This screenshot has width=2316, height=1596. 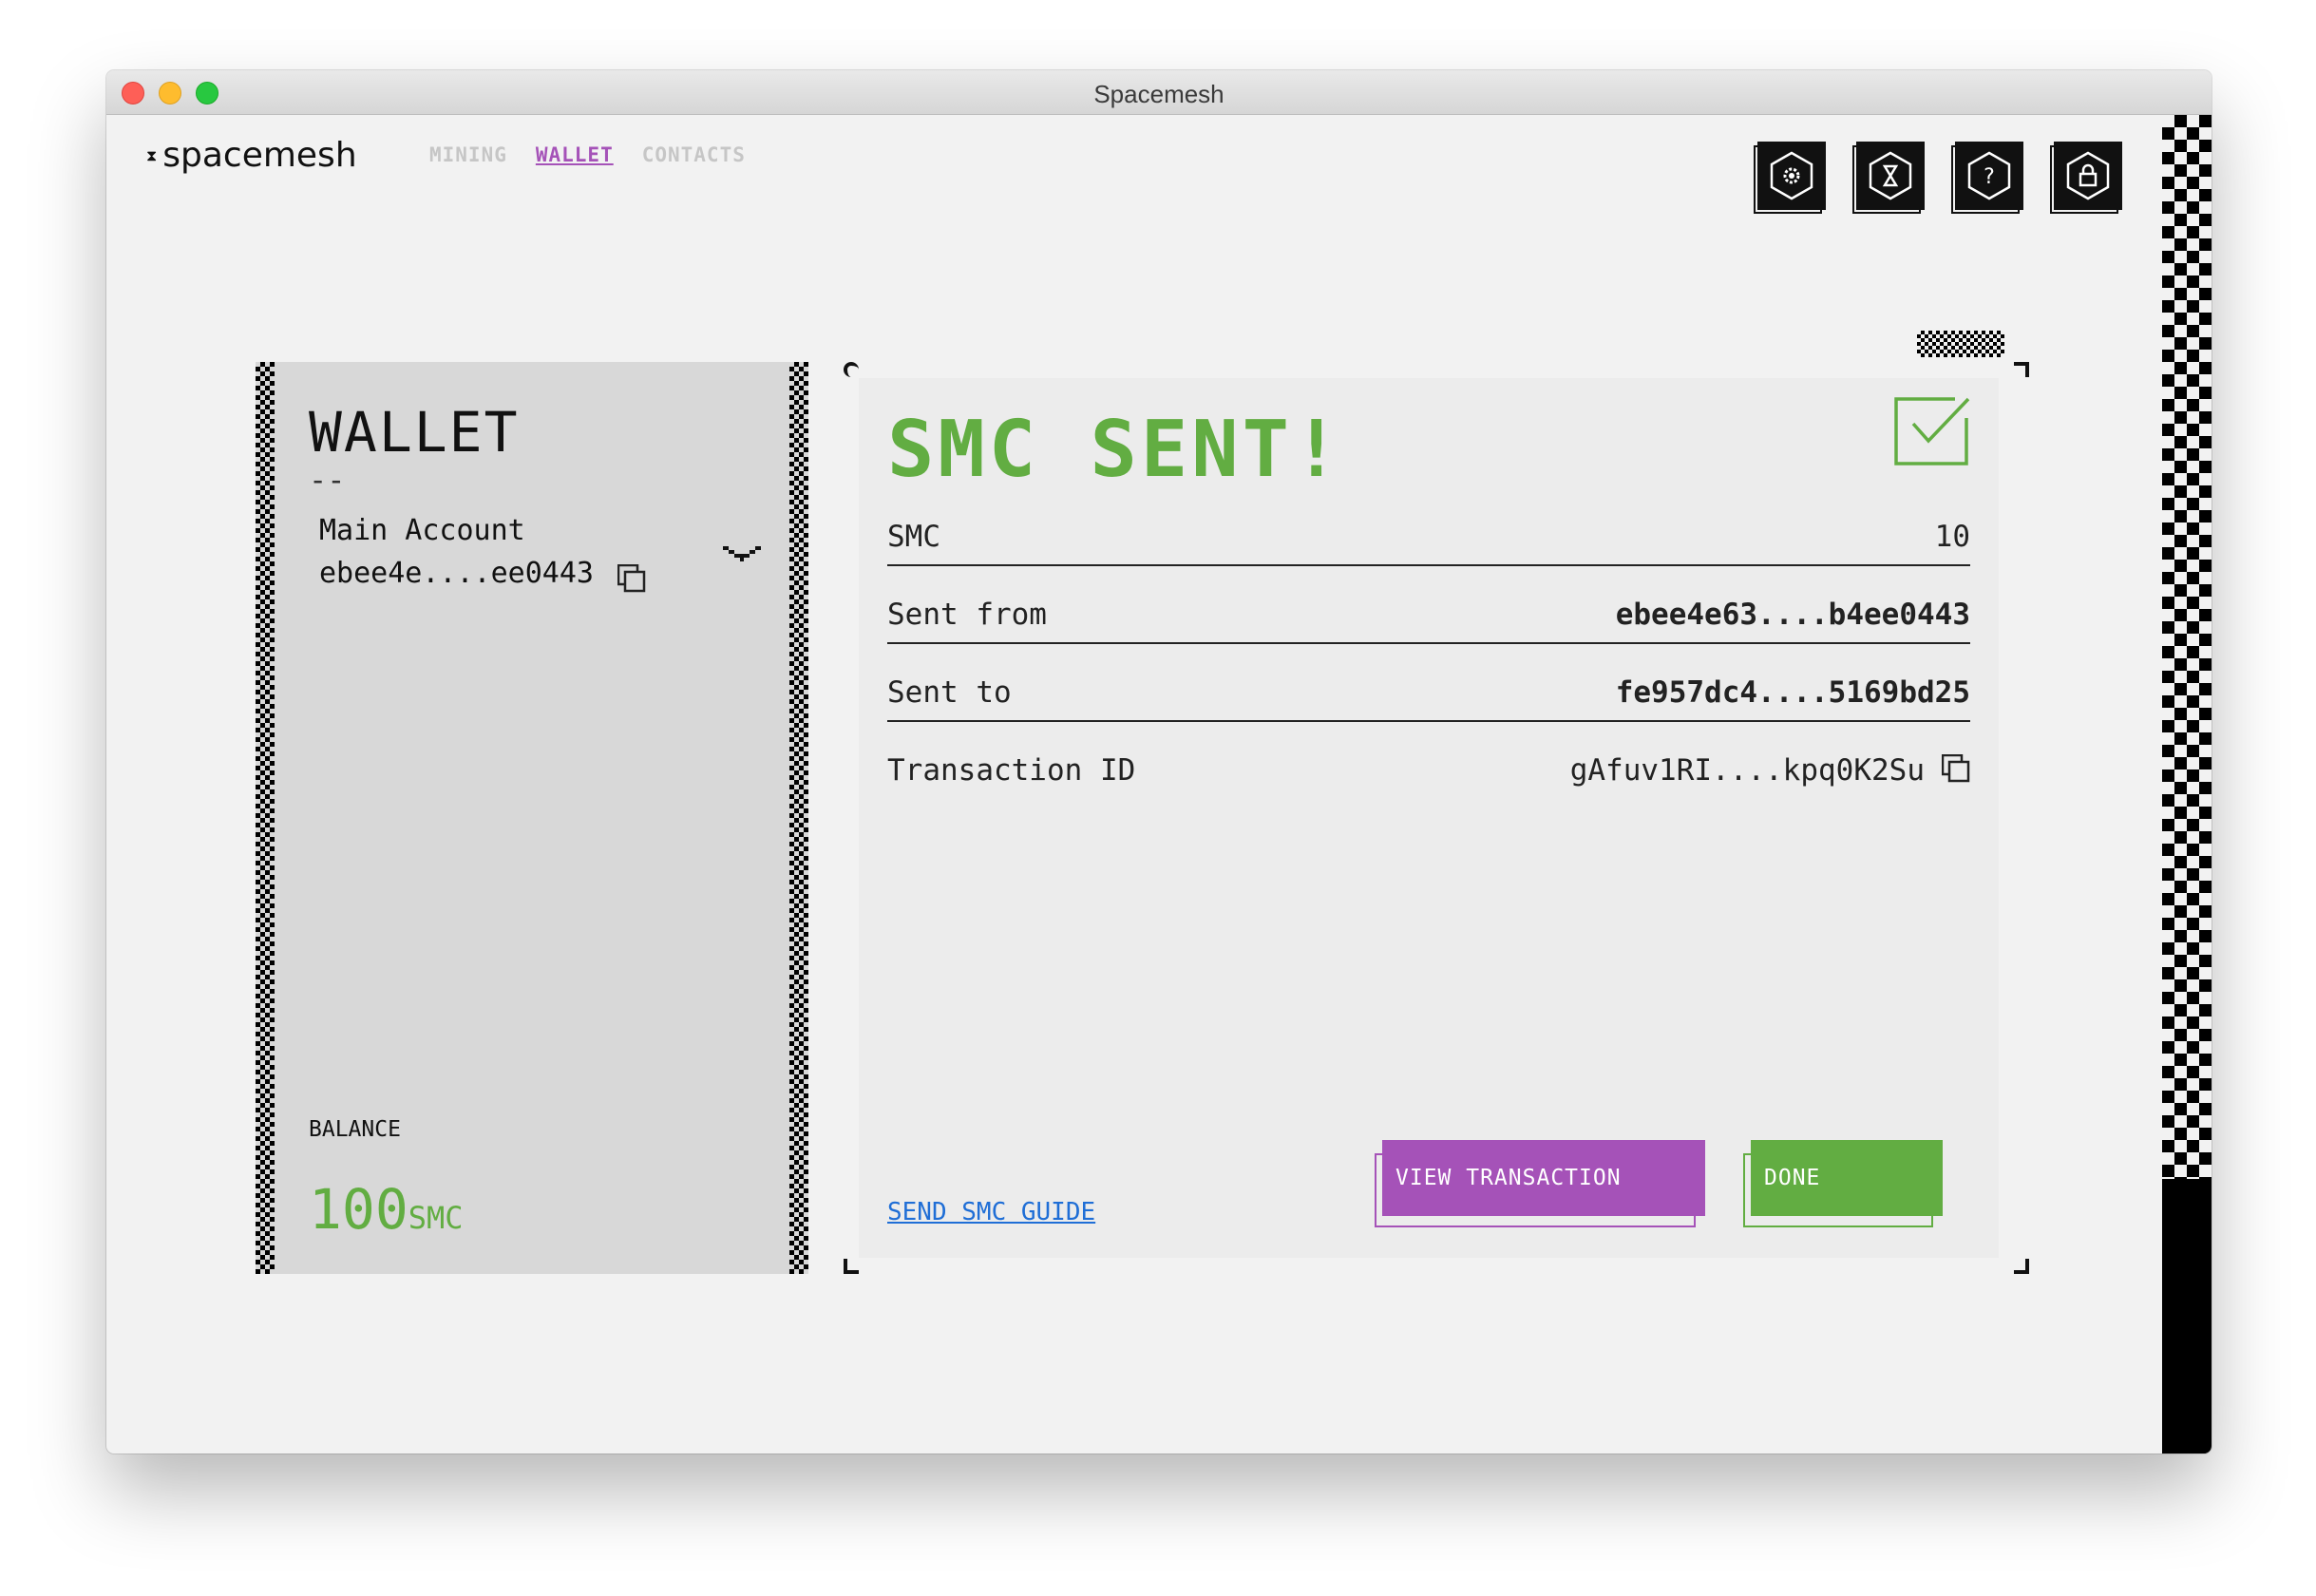 What do you see at coordinates (468, 154) in the screenshot?
I see `nav-mining: MINING` at bounding box center [468, 154].